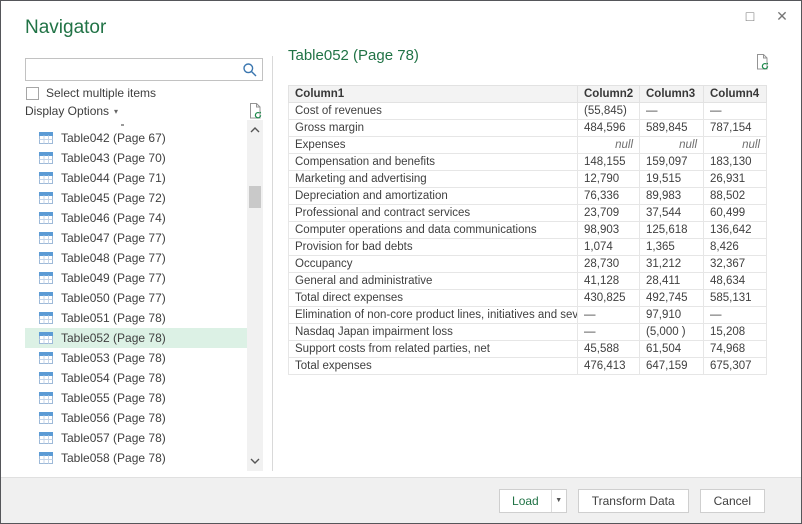 This screenshot has width=802, height=524. What do you see at coordinates (433, 162) in the screenshot?
I see `table-cell: Compensation and benefits` at bounding box center [433, 162].